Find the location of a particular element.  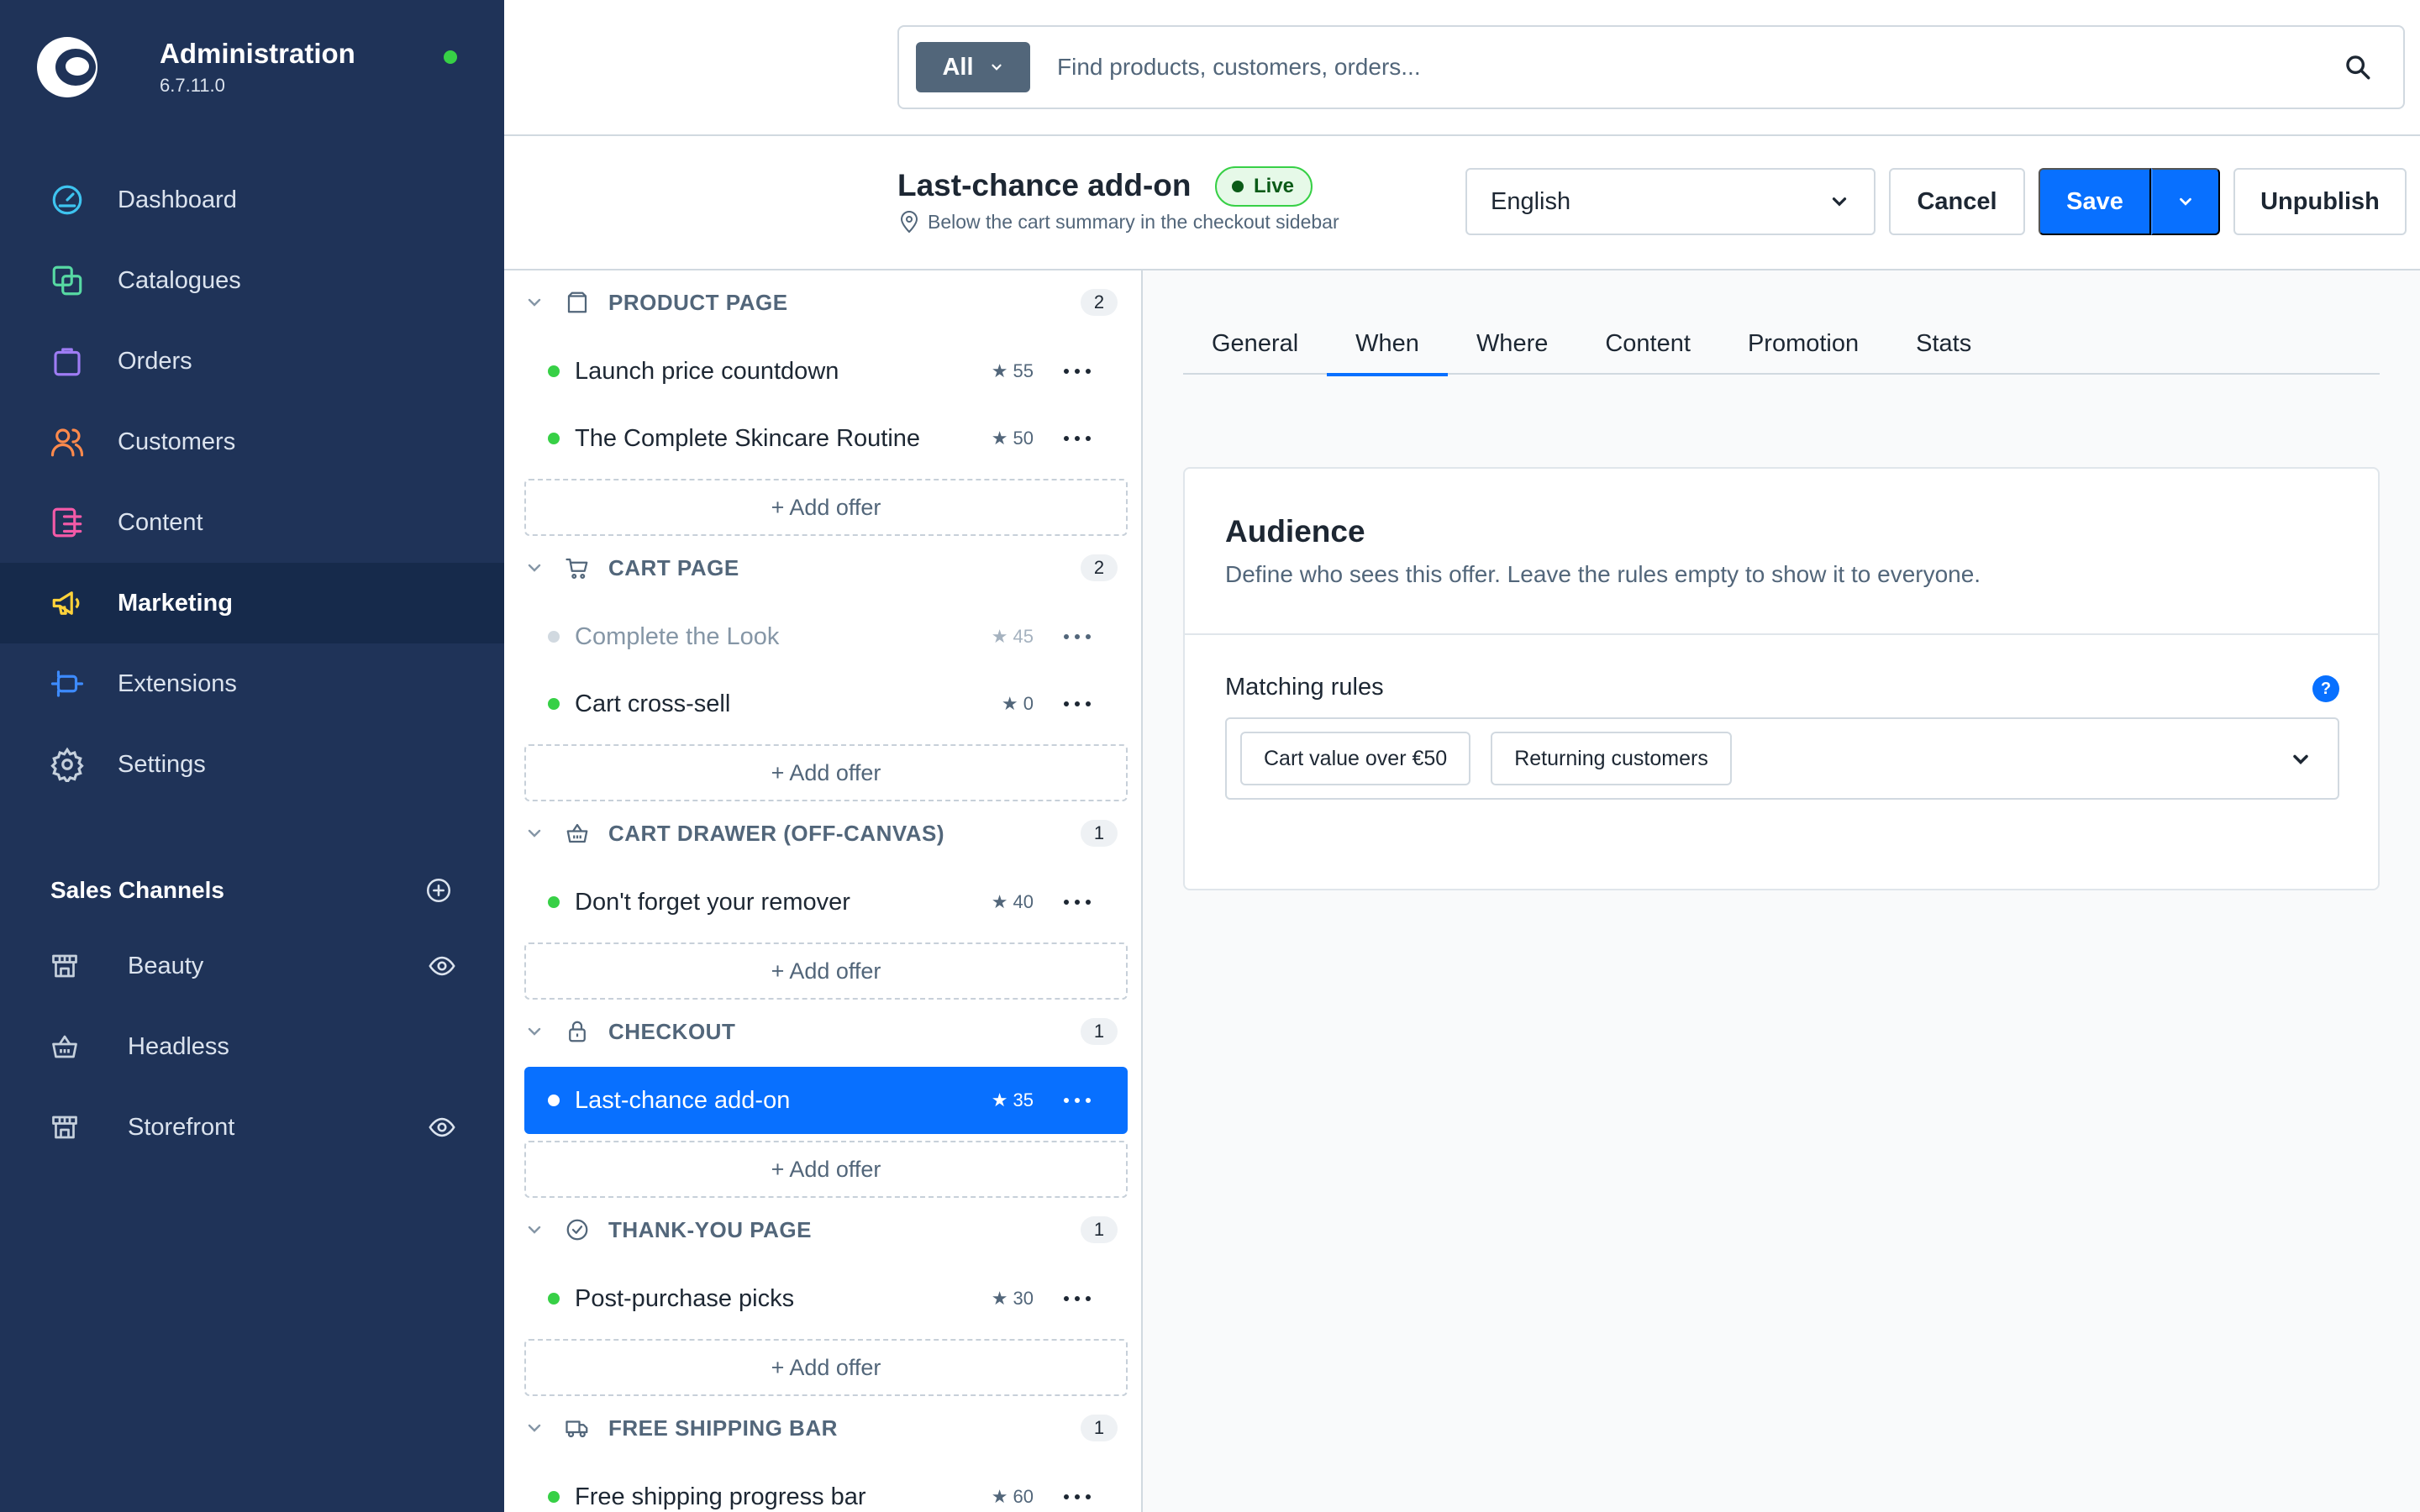

search-input is located at coordinates (1695, 67).